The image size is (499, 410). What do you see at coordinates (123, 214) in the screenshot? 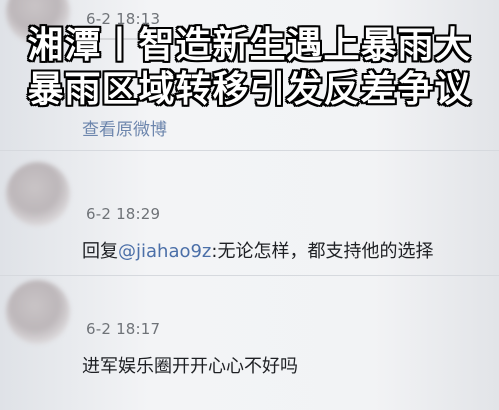
I see `comment-time: 6-2 18:29` at bounding box center [123, 214].